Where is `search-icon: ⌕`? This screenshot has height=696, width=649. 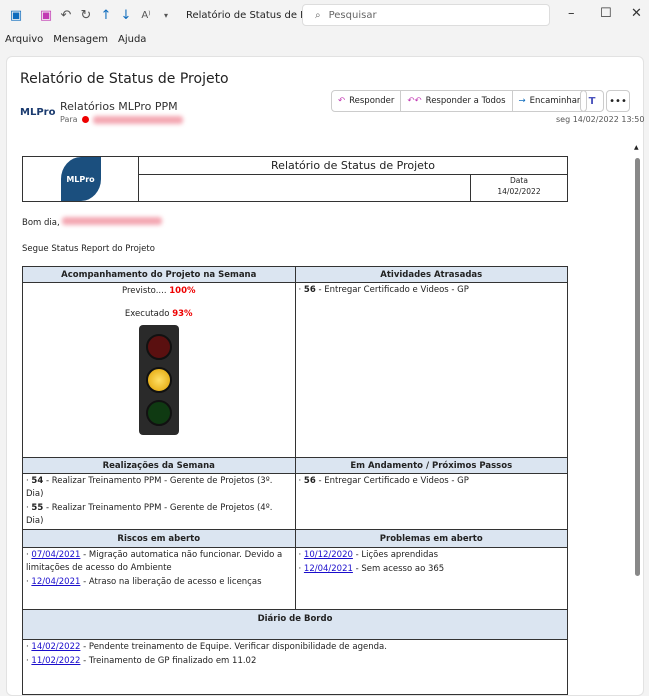
search-icon: ⌕ is located at coordinates (318, 15).